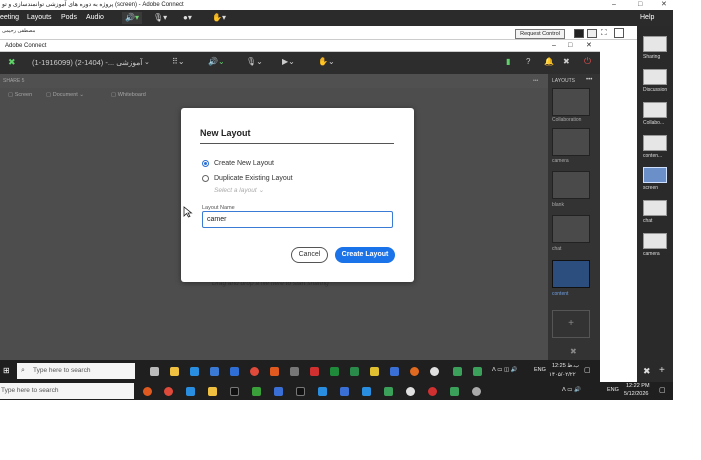 Image resolution: width=701 pixels, height=460 pixels. What do you see at coordinates (95, 18) in the screenshot?
I see `menu-audio: Audio` at bounding box center [95, 18].